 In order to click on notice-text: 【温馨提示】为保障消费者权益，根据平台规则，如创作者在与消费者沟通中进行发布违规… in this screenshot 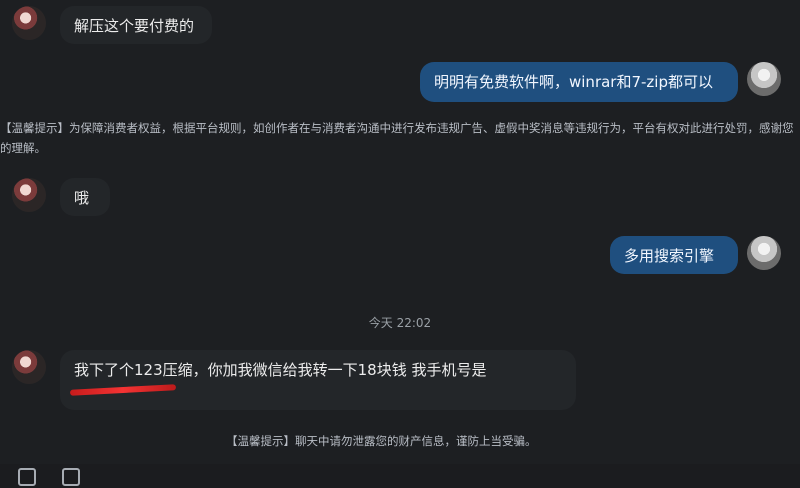, I will do `click(397, 138)`.